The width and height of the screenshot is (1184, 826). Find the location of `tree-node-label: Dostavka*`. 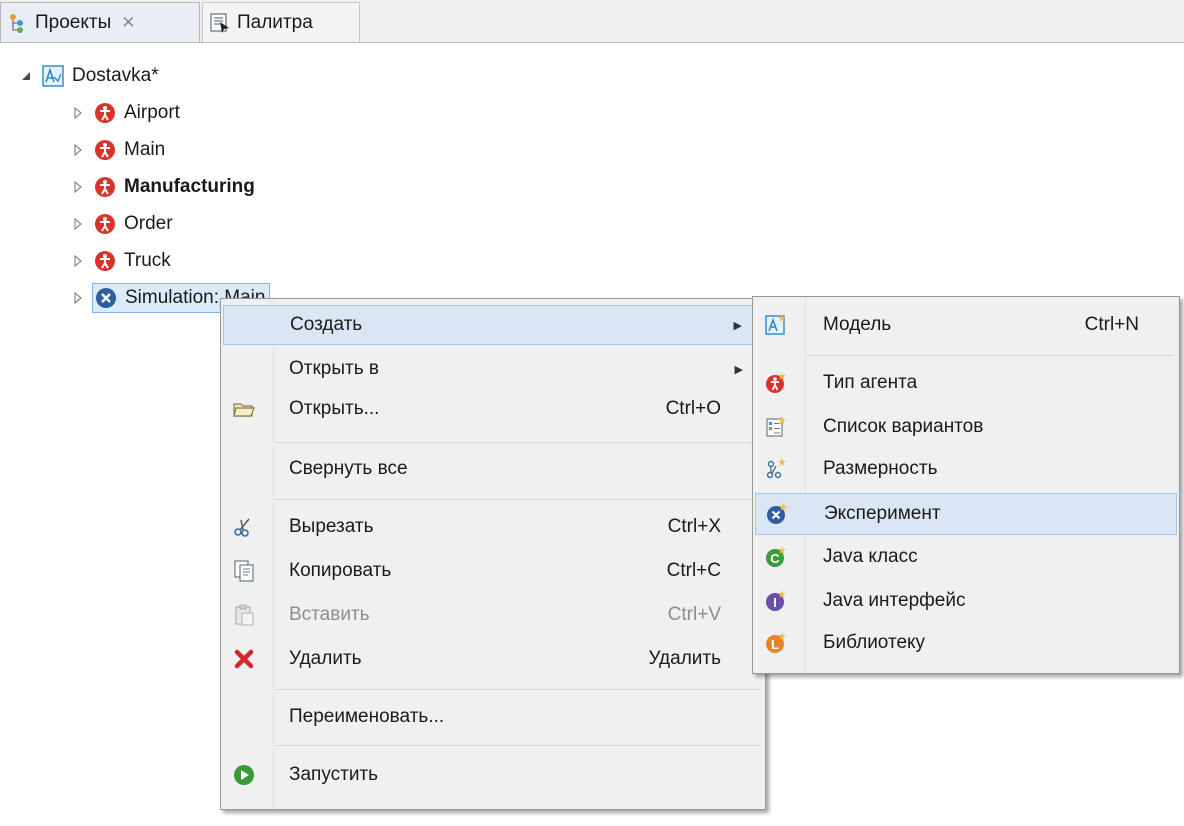

tree-node-label: Dostavka* is located at coordinates (115, 75).